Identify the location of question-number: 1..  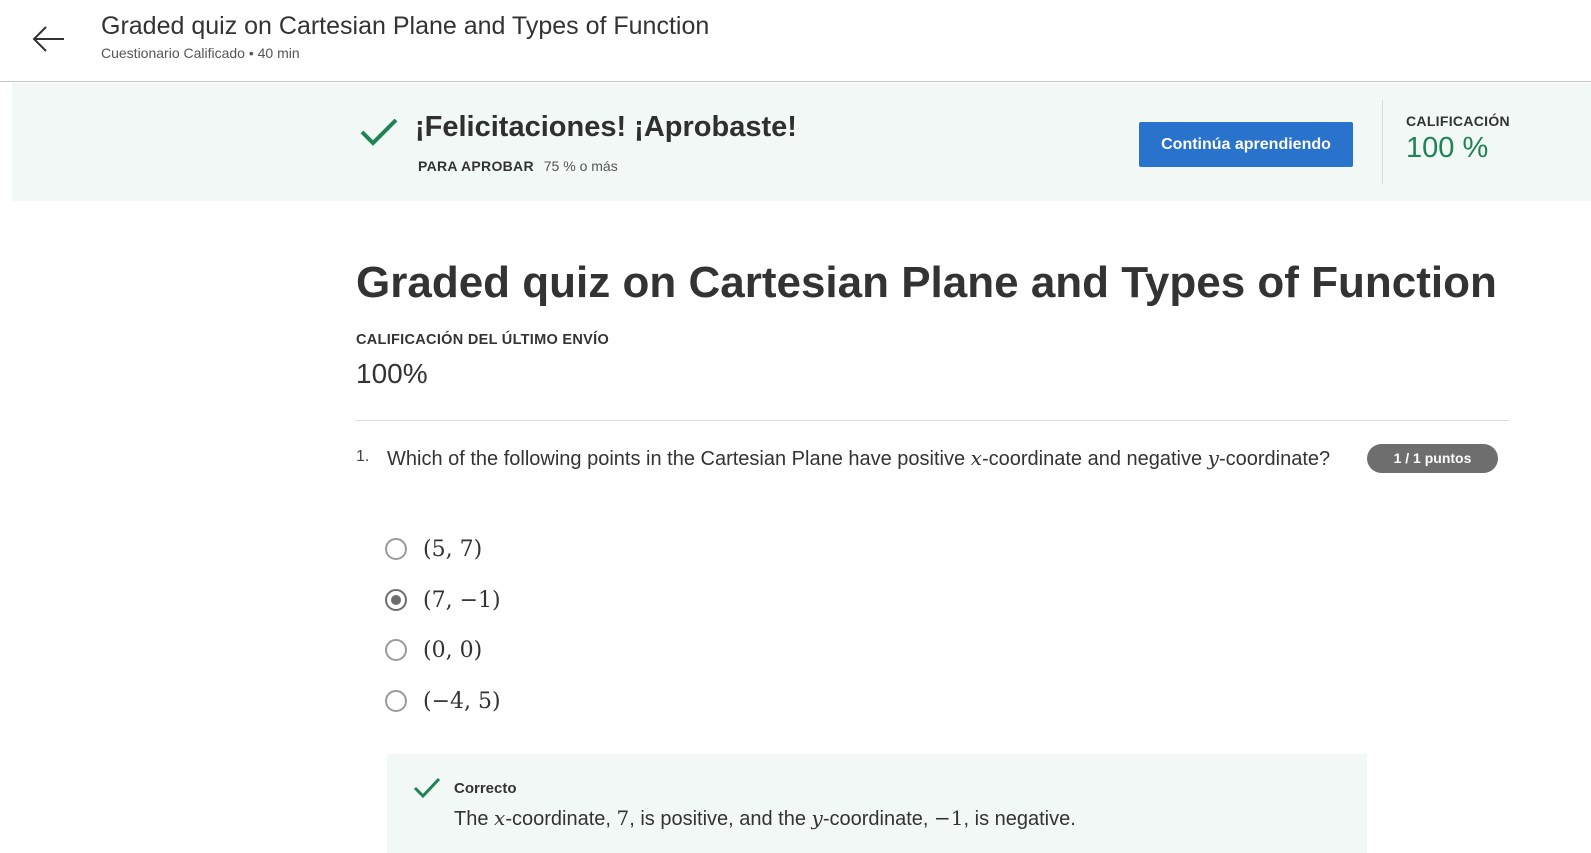
(363, 456).